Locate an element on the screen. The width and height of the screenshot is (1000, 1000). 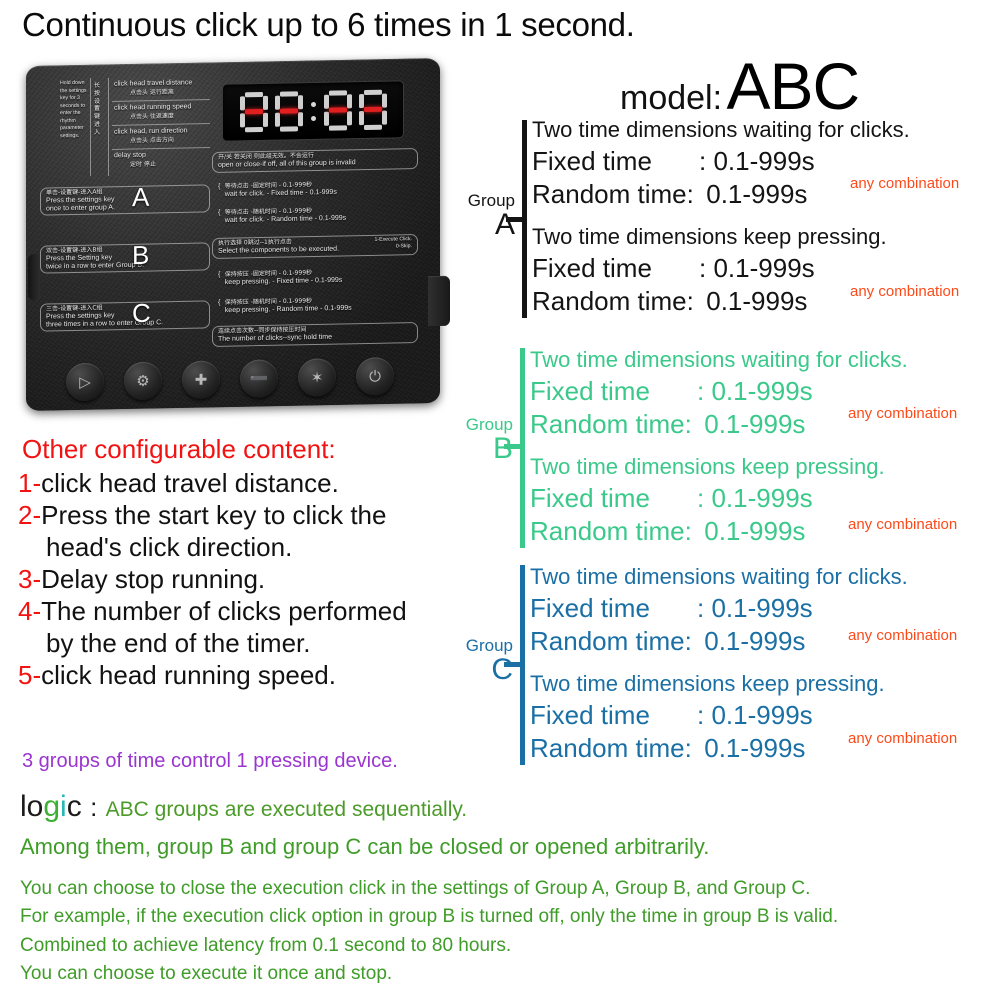
group-c-block-1-heading: Two time dimensions keep pressing. is located at coordinates (707, 683).